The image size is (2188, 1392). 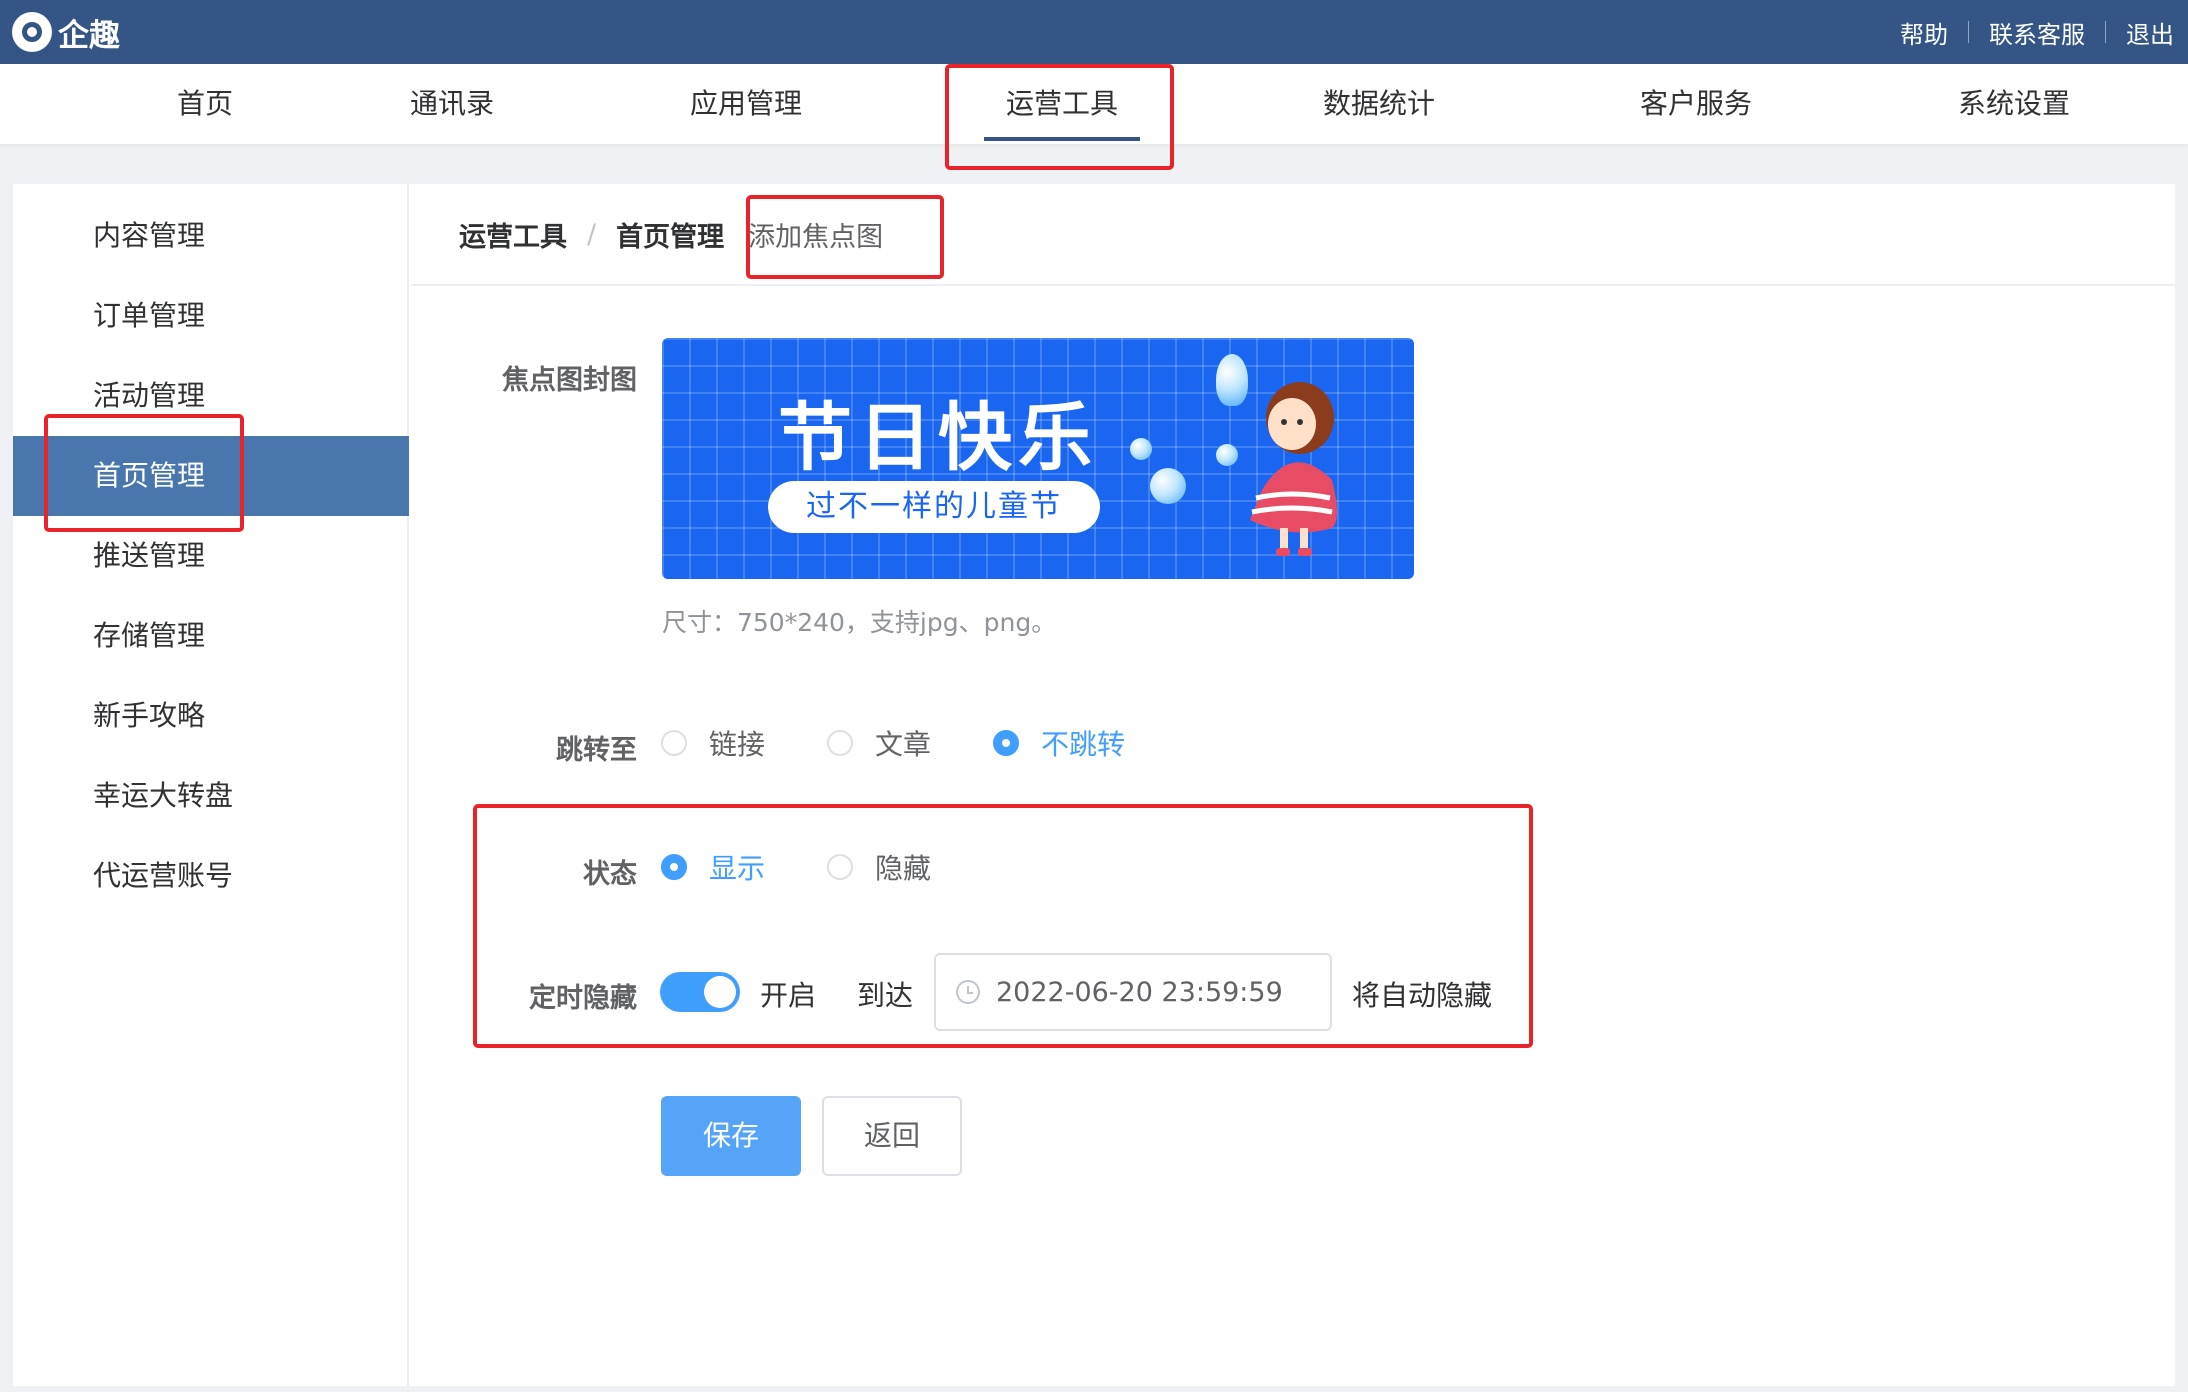 What do you see at coordinates (746, 104) in the screenshot?
I see `nav-app-management: 应用管理` at bounding box center [746, 104].